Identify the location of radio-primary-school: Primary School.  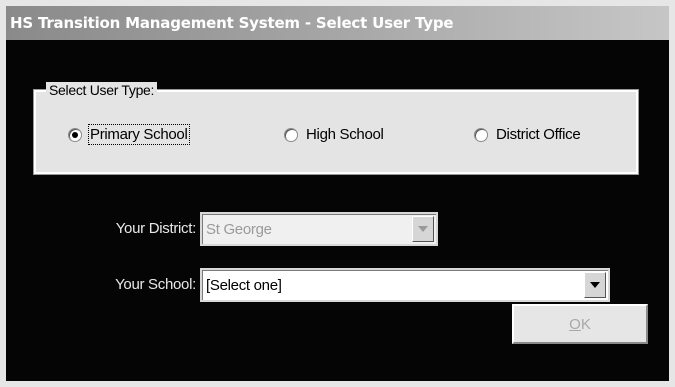
(129, 134).